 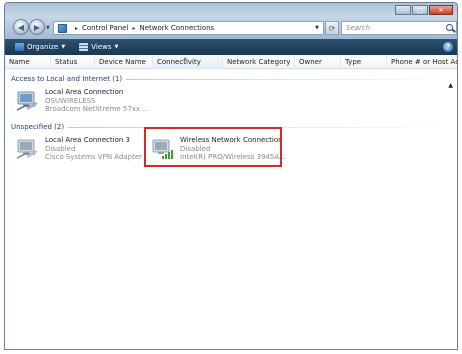 I want to click on close-button: ✕, so click(x=441, y=10).